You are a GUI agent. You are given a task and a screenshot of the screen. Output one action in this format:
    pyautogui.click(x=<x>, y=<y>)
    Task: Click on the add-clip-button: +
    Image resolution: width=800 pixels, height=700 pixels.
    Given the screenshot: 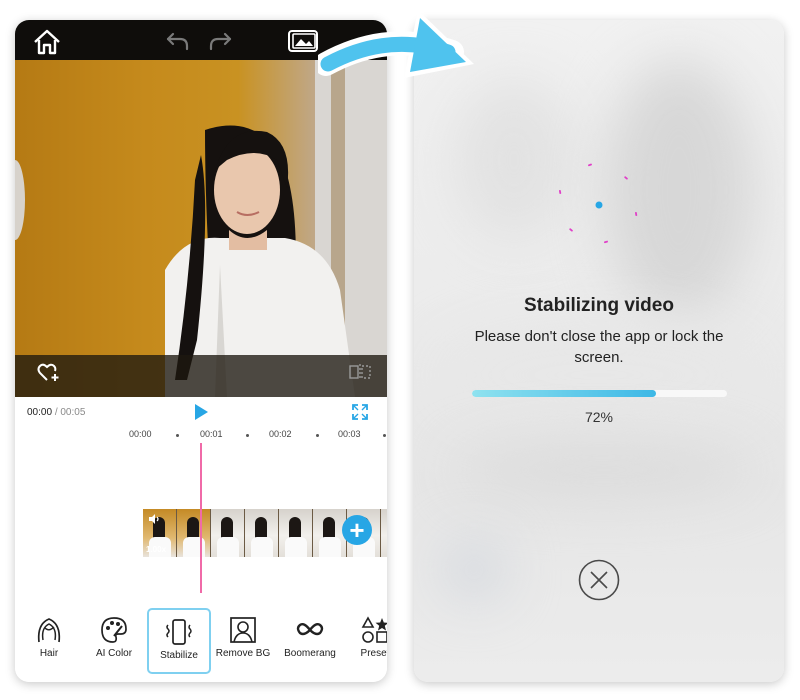 What is the action you would take?
    pyautogui.click(x=357, y=530)
    